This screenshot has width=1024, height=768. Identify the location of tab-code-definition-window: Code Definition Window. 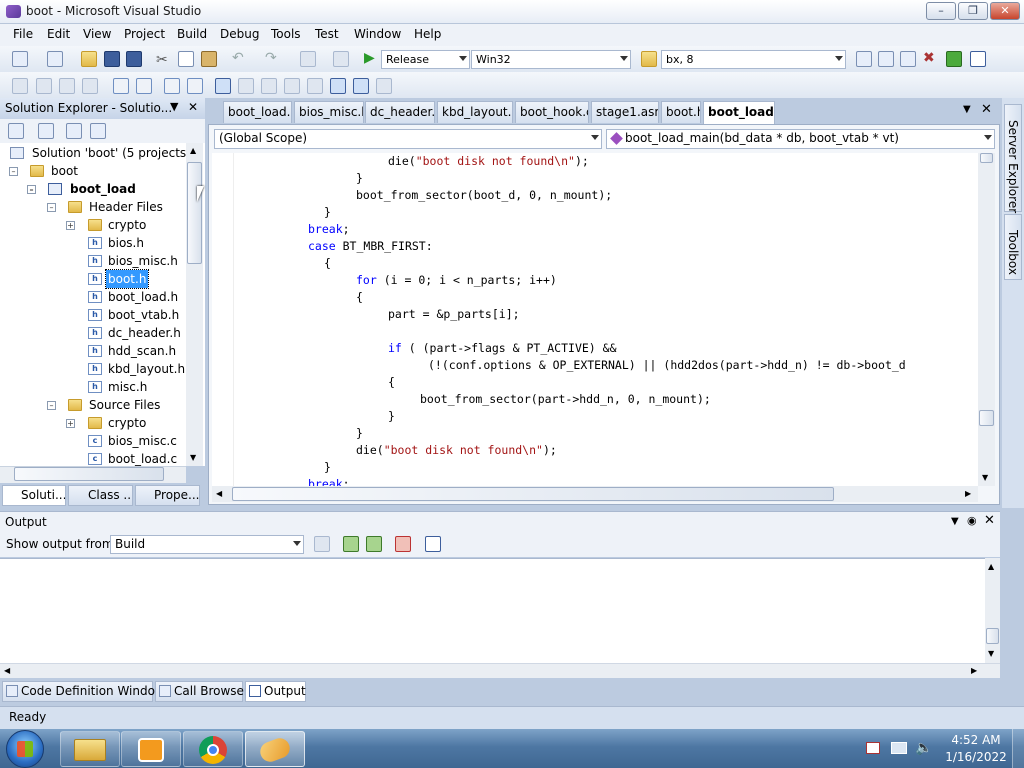
(83, 691).